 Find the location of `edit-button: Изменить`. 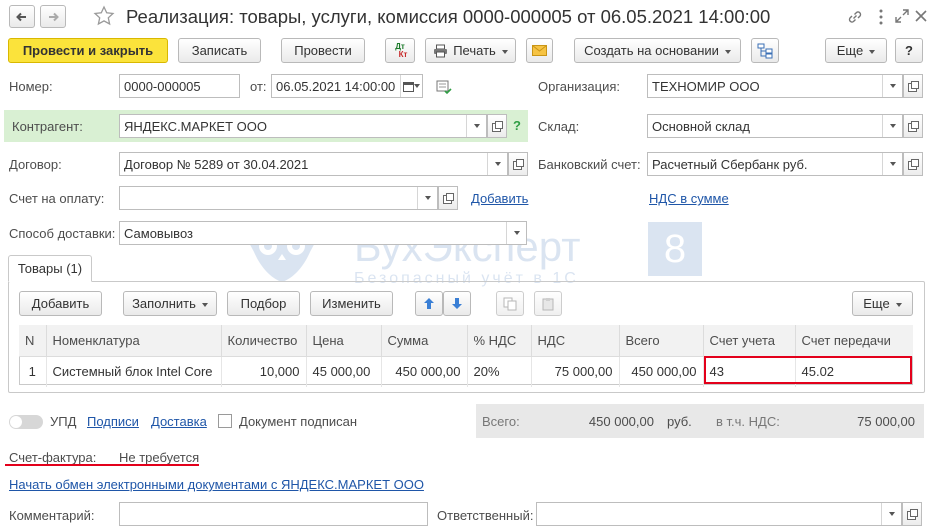

edit-button: Изменить is located at coordinates (351, 303).